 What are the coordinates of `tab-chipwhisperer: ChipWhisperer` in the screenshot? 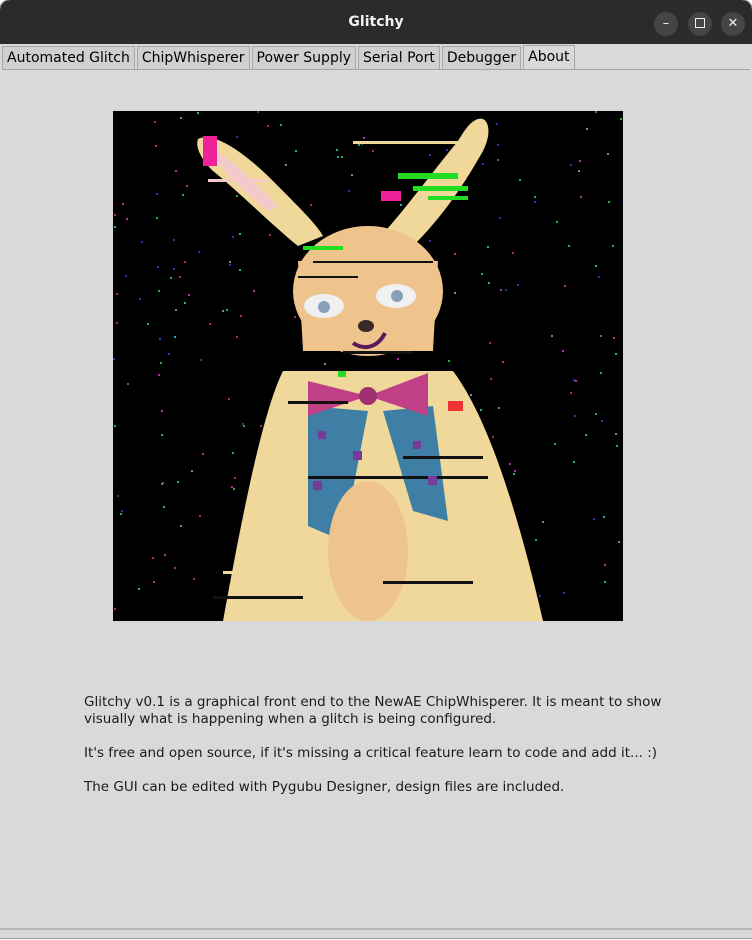 It's located at (193, 57).